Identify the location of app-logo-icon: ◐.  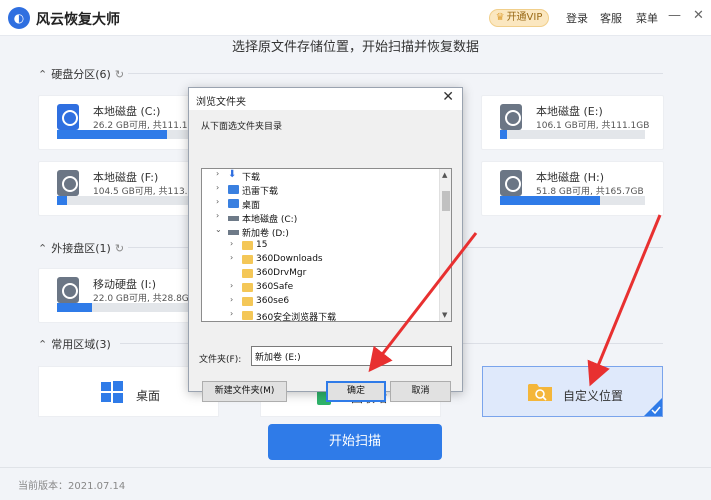
(19, 18).